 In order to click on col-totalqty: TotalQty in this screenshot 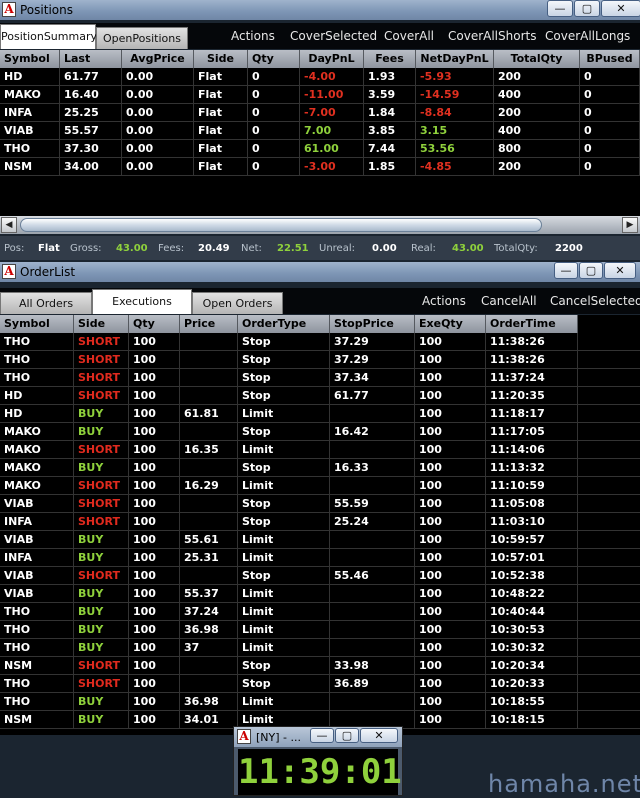, I will do `click(537, 59)`.